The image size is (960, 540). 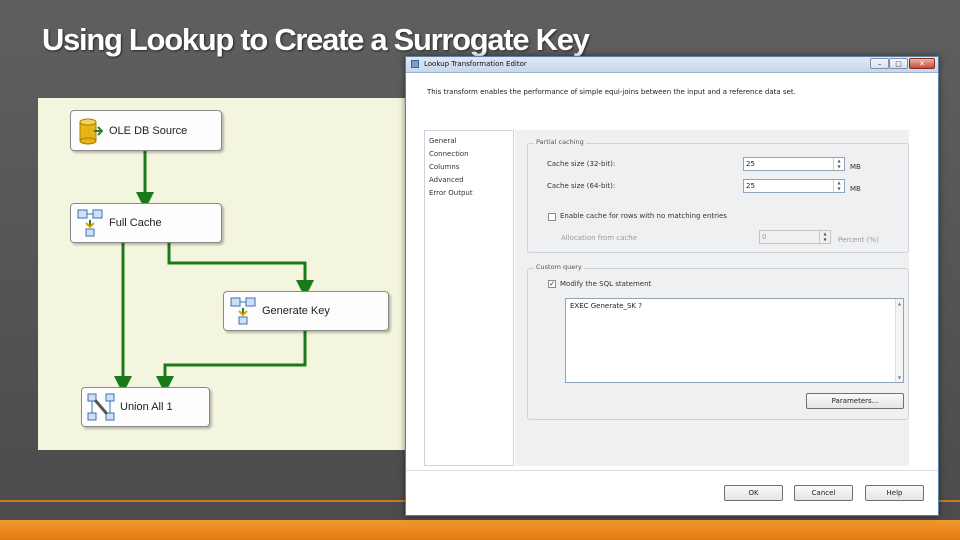 What do you see at coordinates (794, 164) in the screenshot?
I see `cache-32-spinner: 25 ▲ ▼` at bounding box center [794, 164].